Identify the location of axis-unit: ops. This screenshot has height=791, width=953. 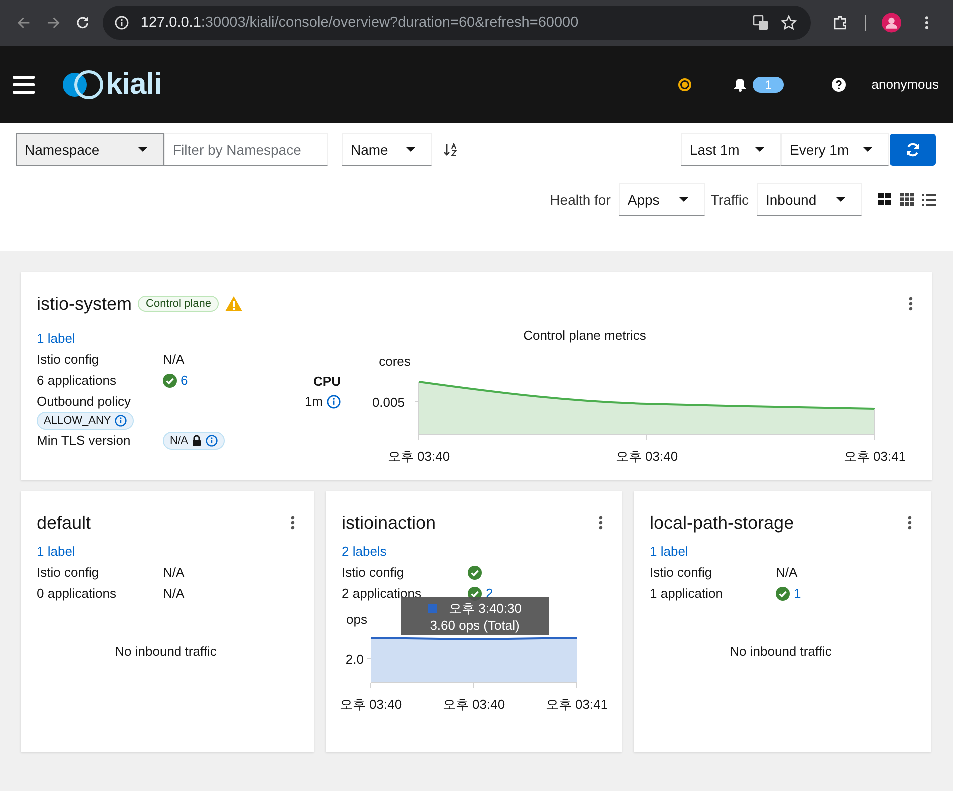
(357, 619).